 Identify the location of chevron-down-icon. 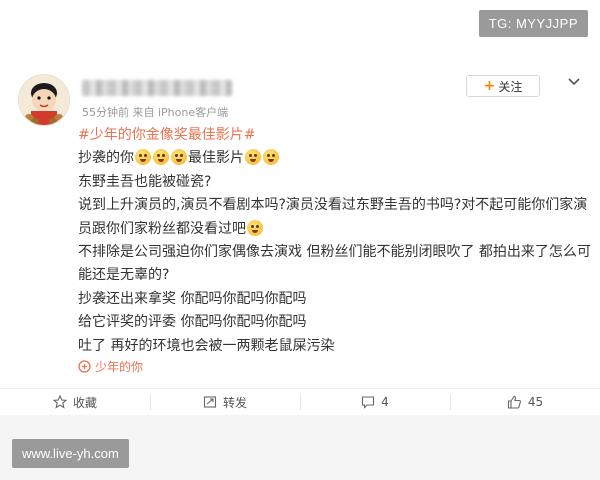
(574, 82).